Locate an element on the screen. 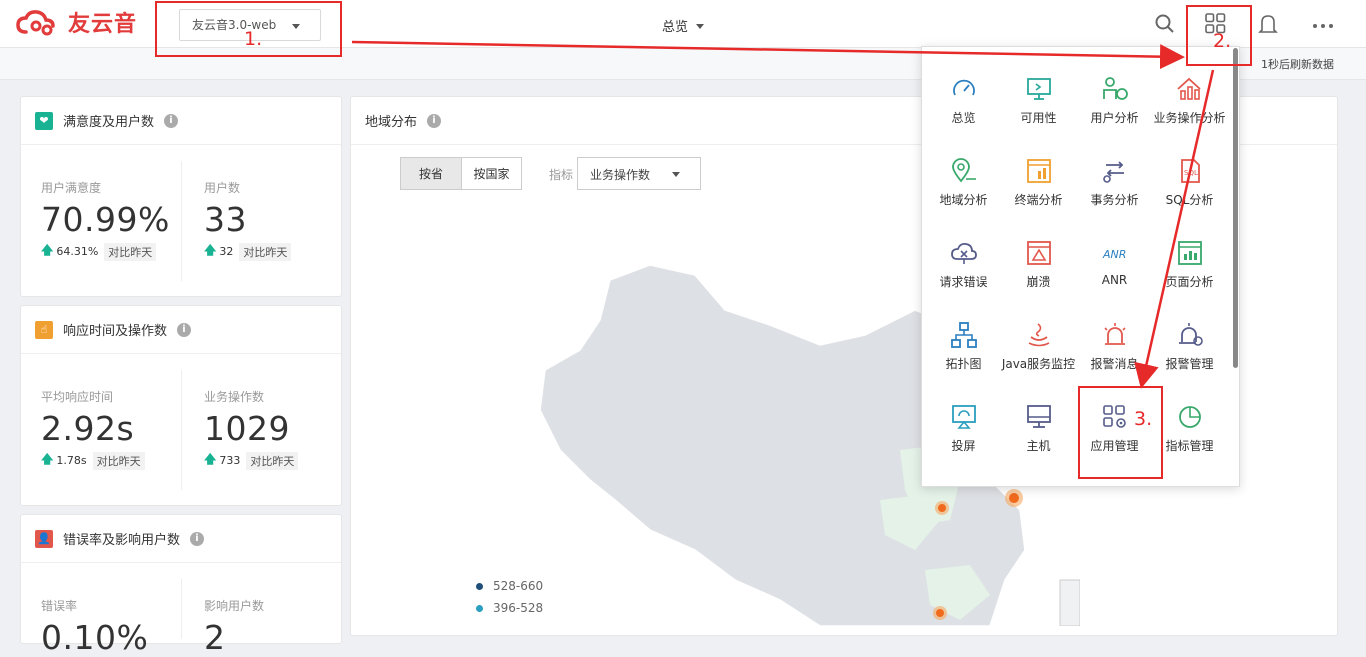 This screenshot has width=1366, height=657. metric-affected-users: 影响用户数 2 is located at coordinates (234, 627).